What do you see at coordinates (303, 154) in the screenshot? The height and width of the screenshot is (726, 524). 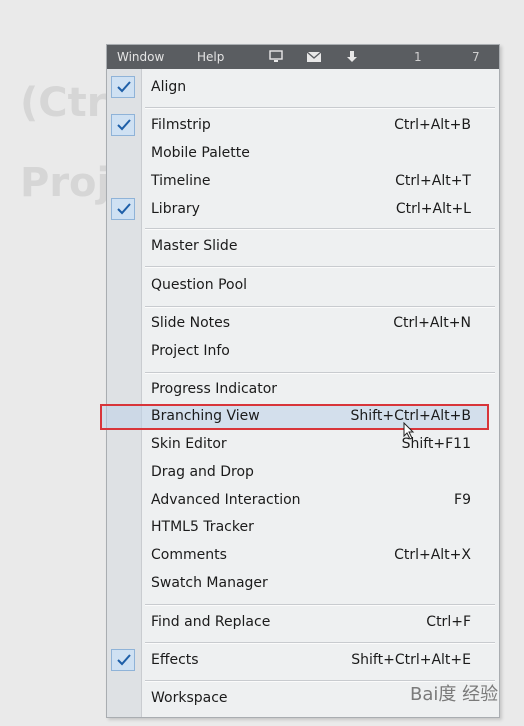 I see `menu-item-mobile-palette: Mobile Palette` at bounding box center [303, 154].